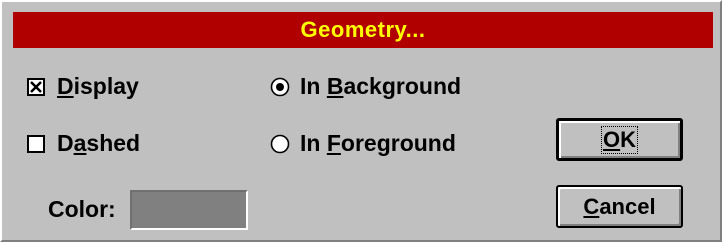  I want to click on display-checkbox: Display, so click(83, 86).